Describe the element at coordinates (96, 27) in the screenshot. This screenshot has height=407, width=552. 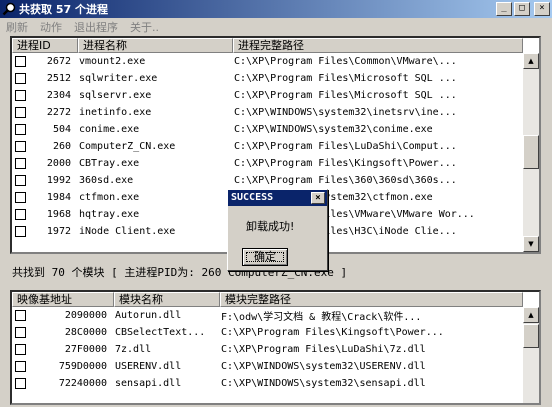
I see `menu-exit: 退出程序` at that location.